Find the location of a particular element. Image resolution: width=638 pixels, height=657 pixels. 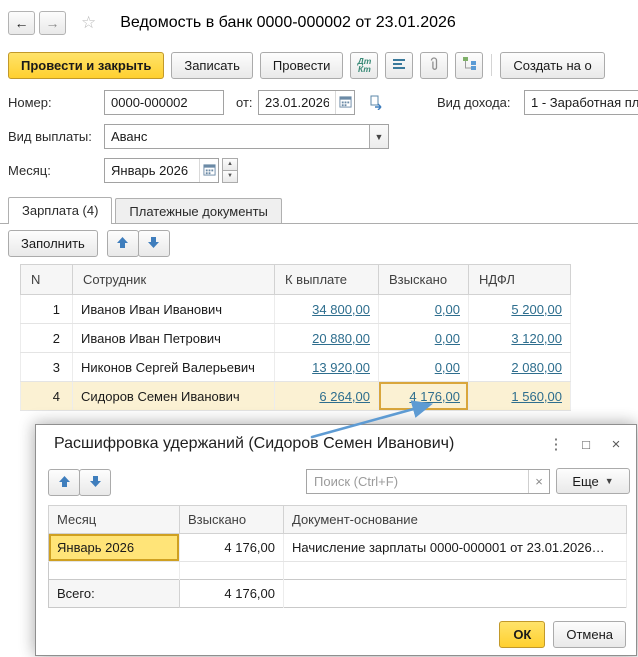

cell-payout: 6 264,00 is located at coordinates (326, 396).